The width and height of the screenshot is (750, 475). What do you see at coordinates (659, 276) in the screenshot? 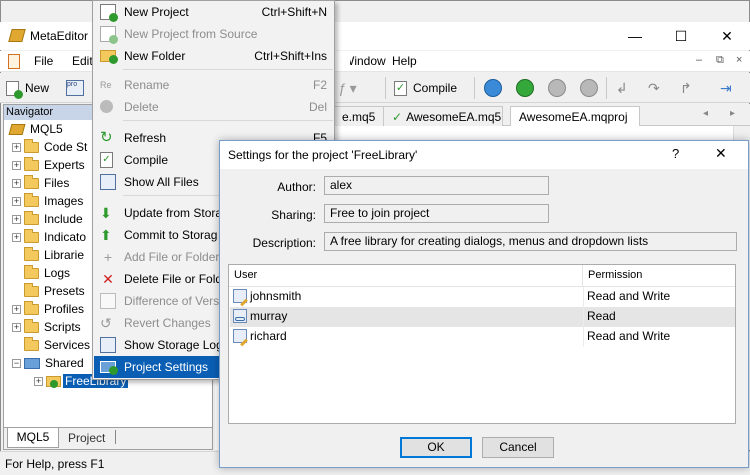
I see `column-header-permission: Permission` at bounding box center [659, 276].